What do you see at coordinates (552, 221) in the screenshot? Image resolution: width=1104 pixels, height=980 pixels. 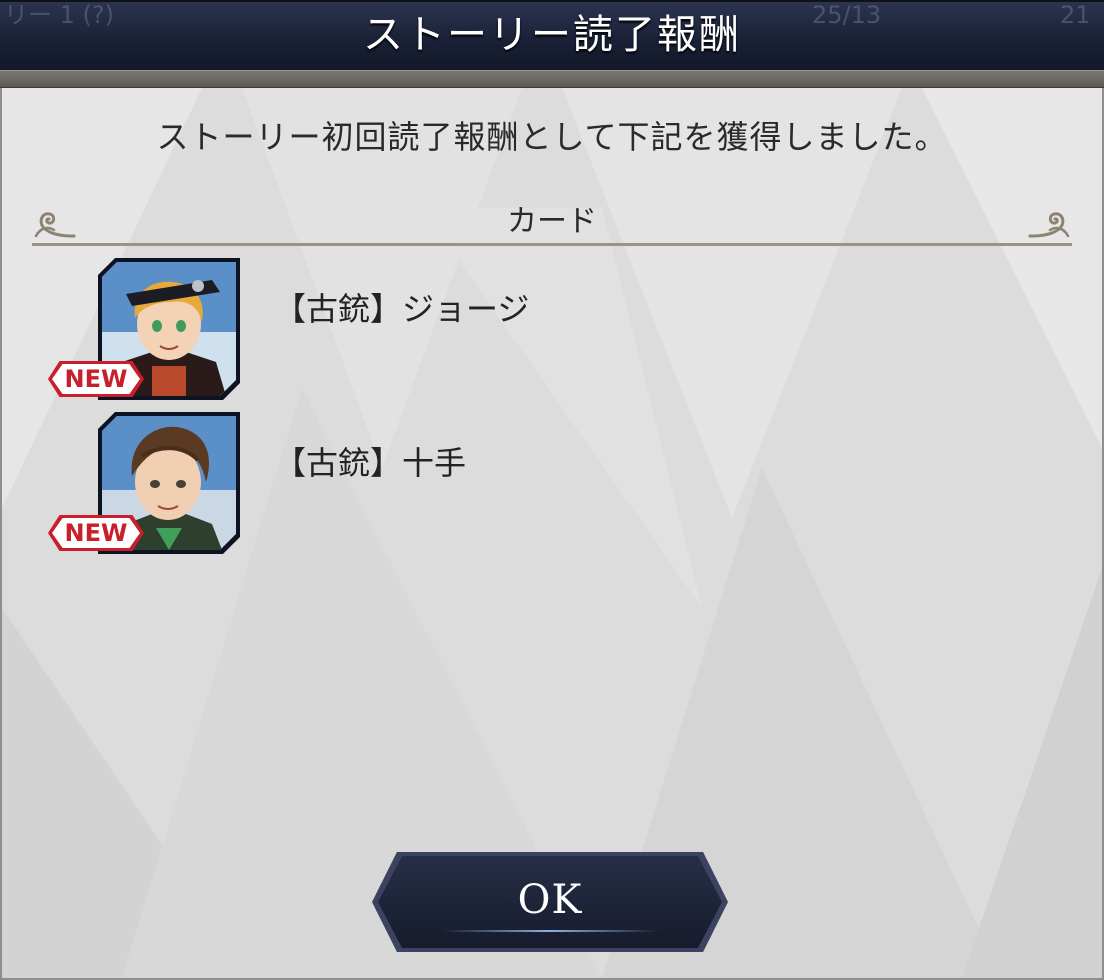 I see `section-title-cards: カード` at bounding box center [552, 221].